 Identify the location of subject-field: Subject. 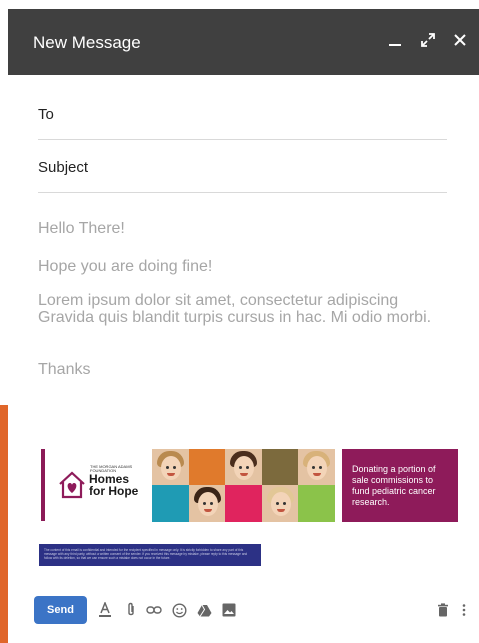
(242, 173).